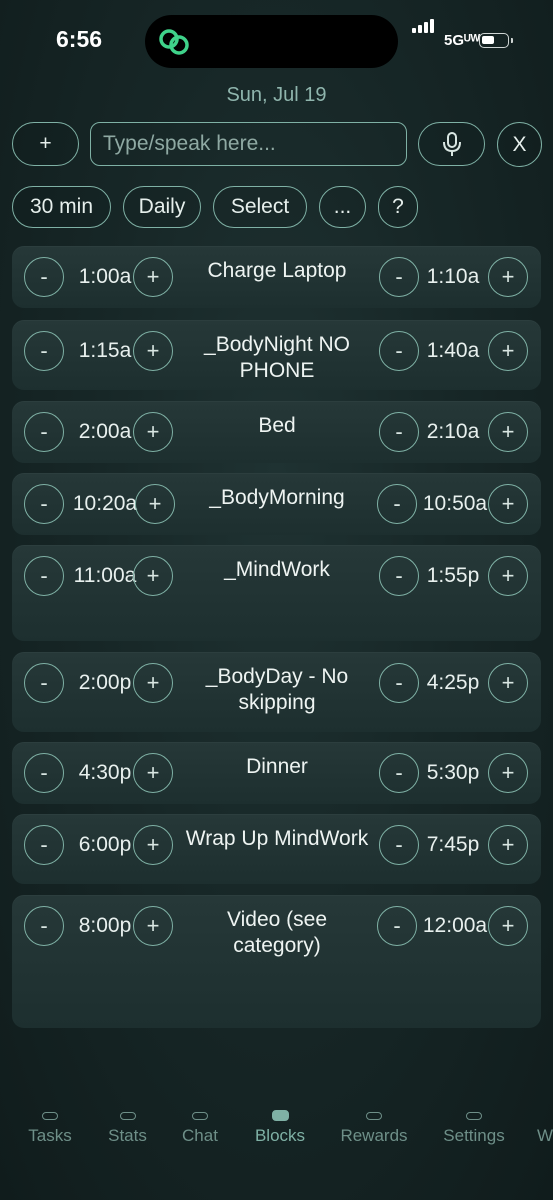 The height and width of the screenshot is (1200, 553). I want to click on tab-label: Rewards, so click(374, 1135).